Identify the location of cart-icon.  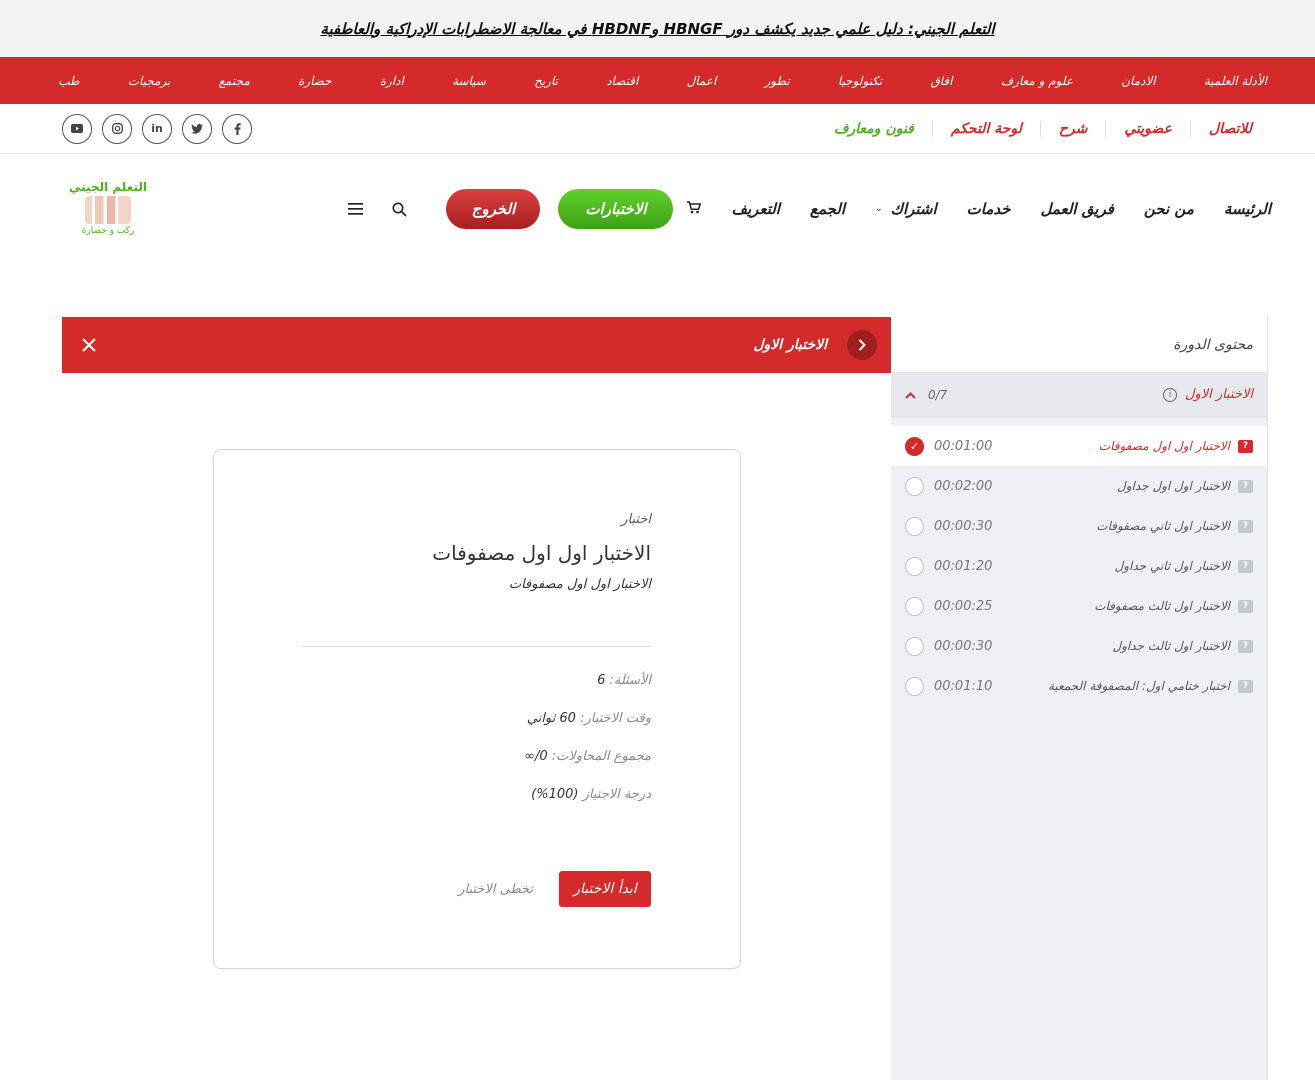
(694, 209).